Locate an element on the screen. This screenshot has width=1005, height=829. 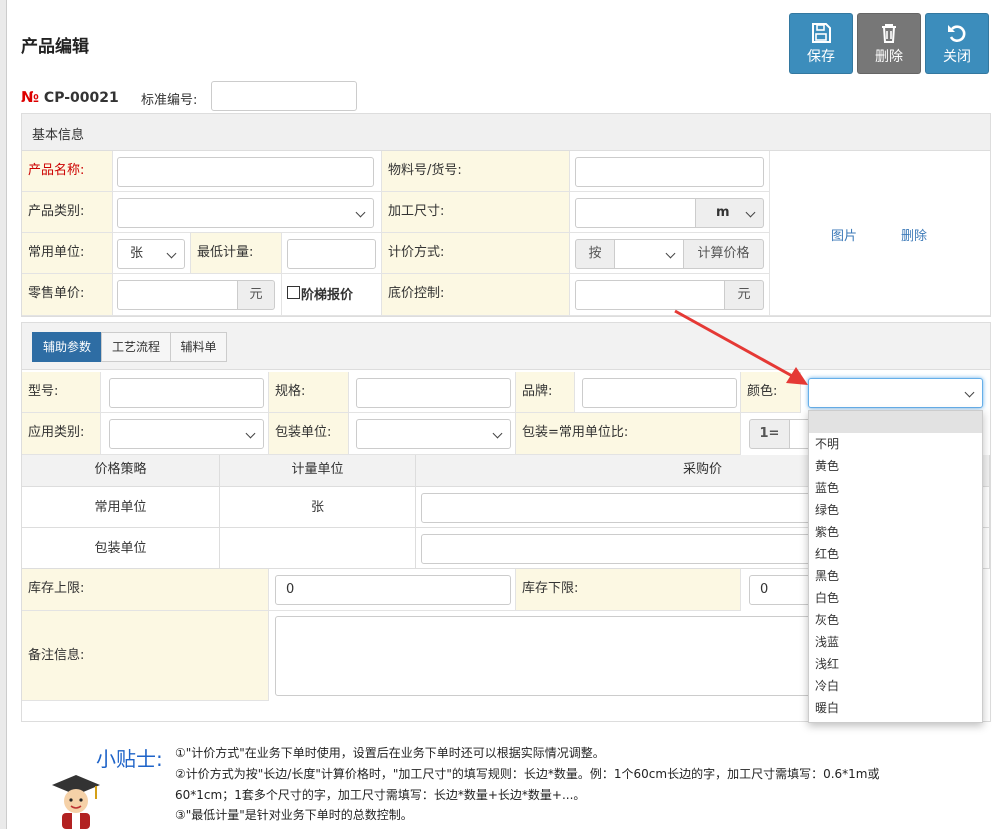
material-no-input is located at coordinates (669, 172).